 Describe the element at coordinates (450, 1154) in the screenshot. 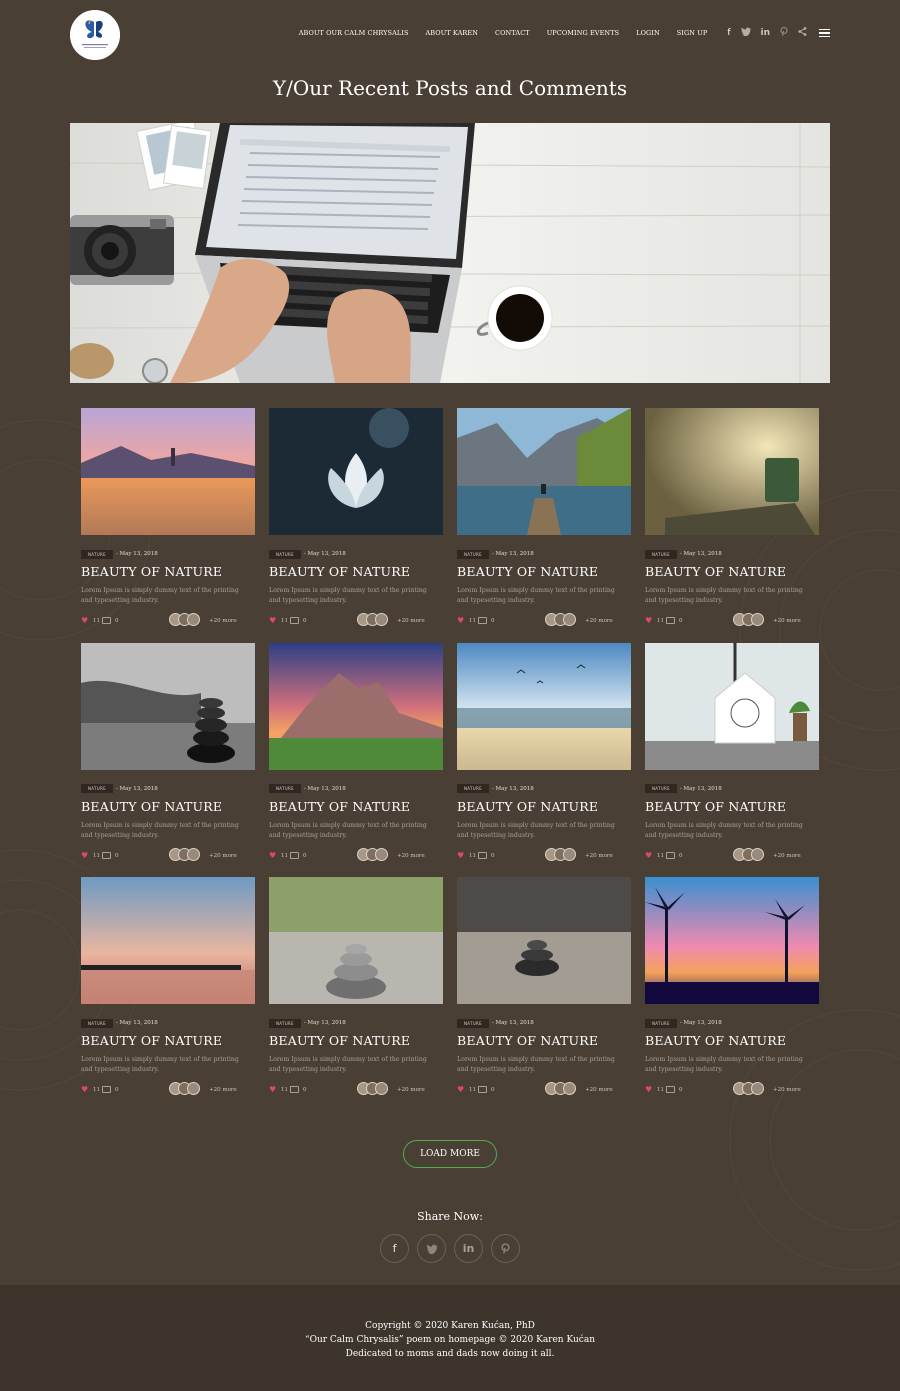

I see `load-more-button: LOAD MORE` at that location.